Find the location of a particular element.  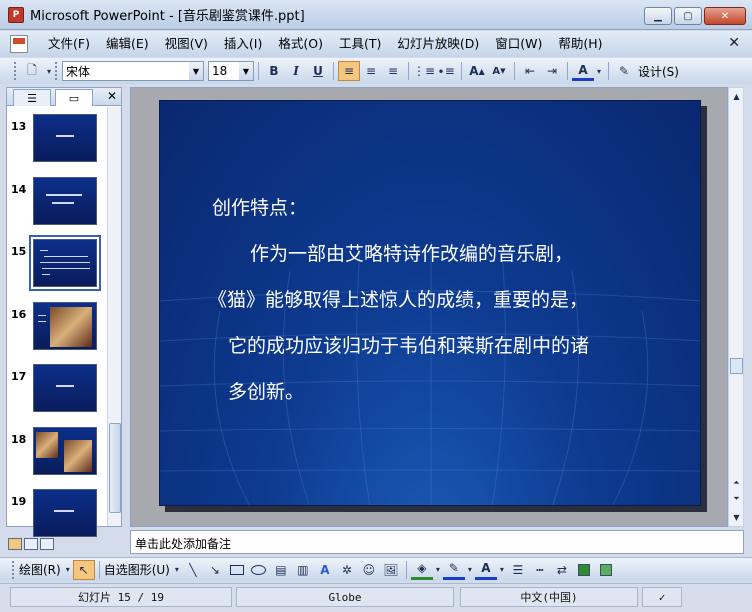

scroll-up-icon: ▲ is located at coordinates (736, 96).